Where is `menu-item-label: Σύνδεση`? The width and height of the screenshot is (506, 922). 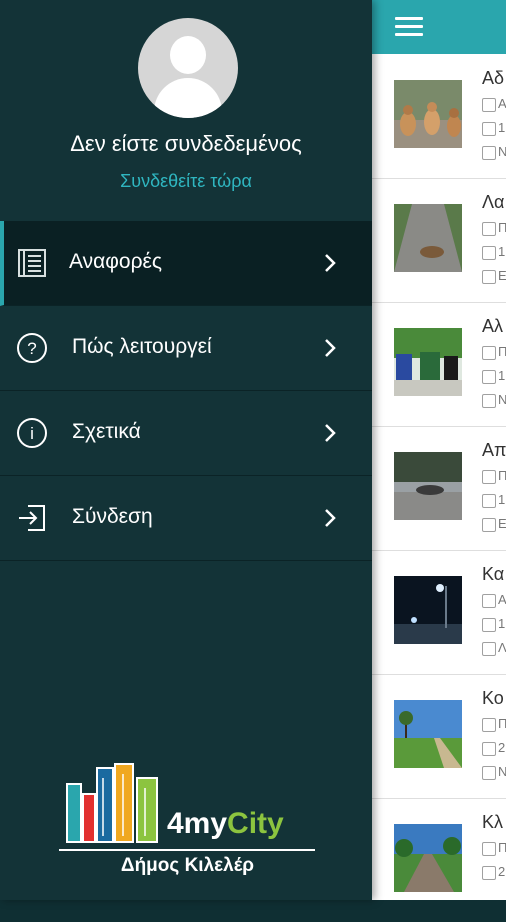 menu-item-label: Σύνδεση is located at coordinates (112, 516).